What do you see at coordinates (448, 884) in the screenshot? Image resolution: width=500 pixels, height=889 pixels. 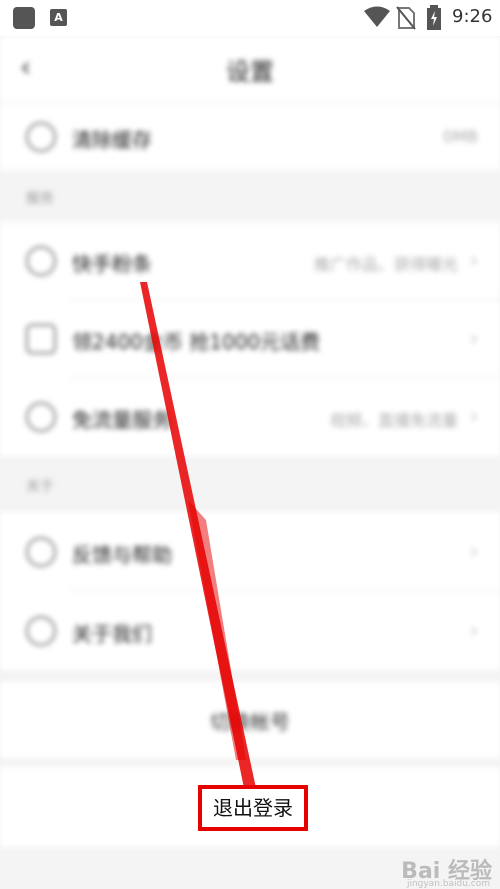 I see `watermark-domain: jingyan.baidu.com` at bounding box center [448, 884].